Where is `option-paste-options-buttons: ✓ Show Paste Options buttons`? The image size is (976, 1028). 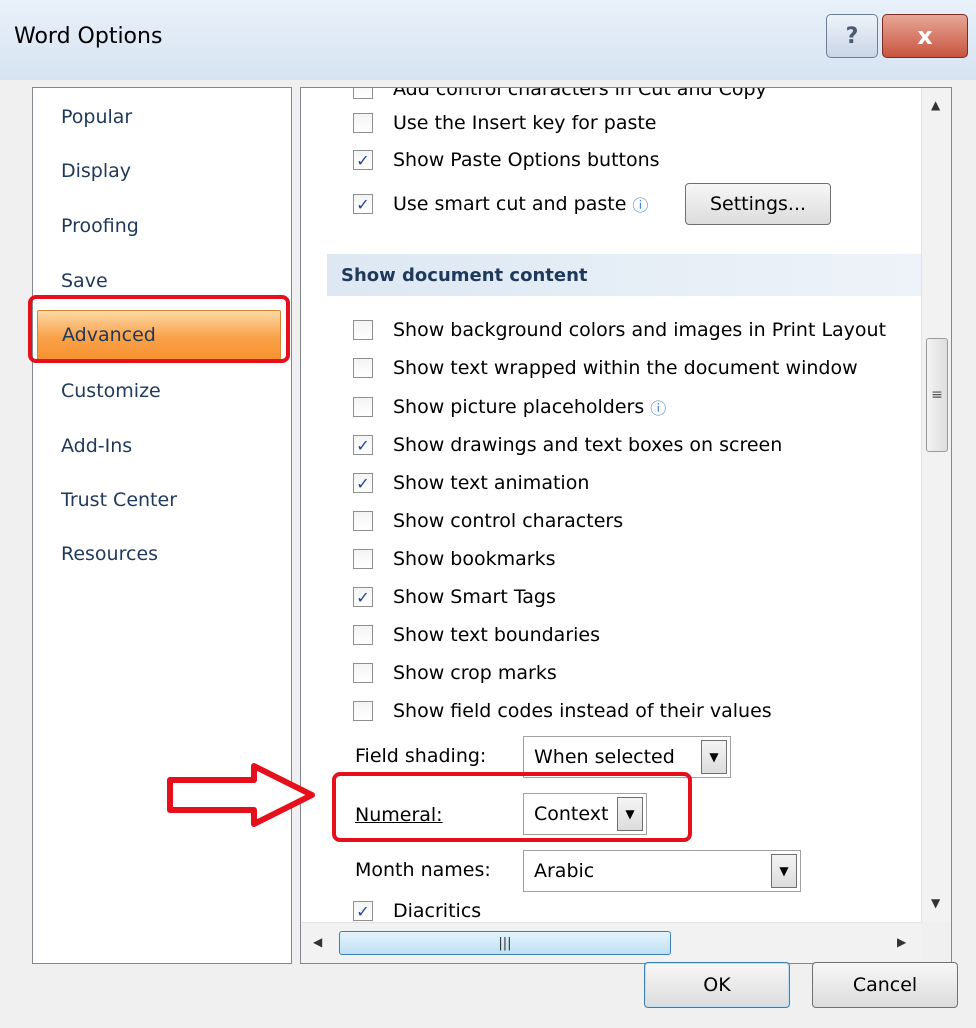 option-paste-options-buttons: ✓ Show Paste Options buttons is located at coordinates (506, 160).